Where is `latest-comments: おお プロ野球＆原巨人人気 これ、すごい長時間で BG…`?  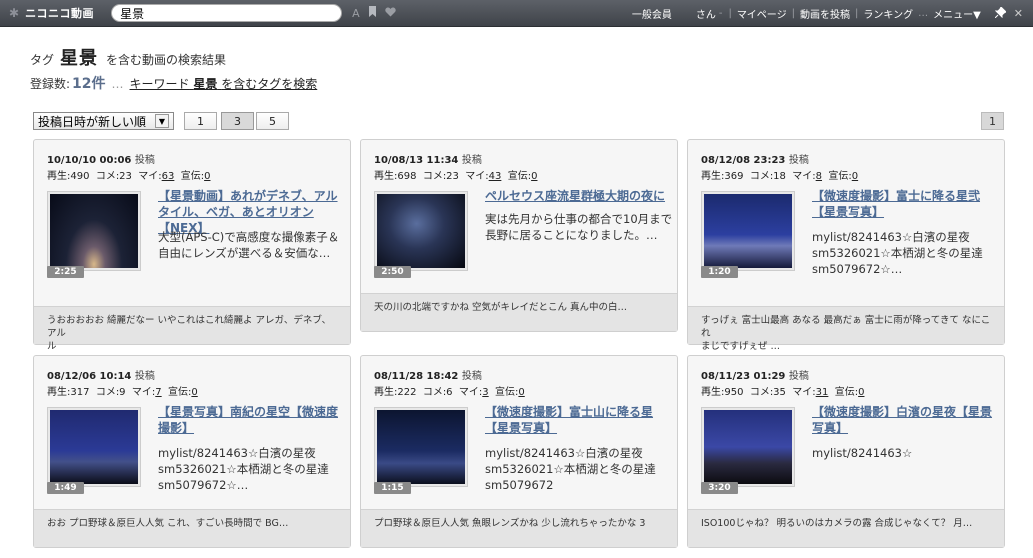 latest-comments: おお プロ野球＆原巨人人気 これ、すごい長時間で BG… is located at coordinates (192, 528).